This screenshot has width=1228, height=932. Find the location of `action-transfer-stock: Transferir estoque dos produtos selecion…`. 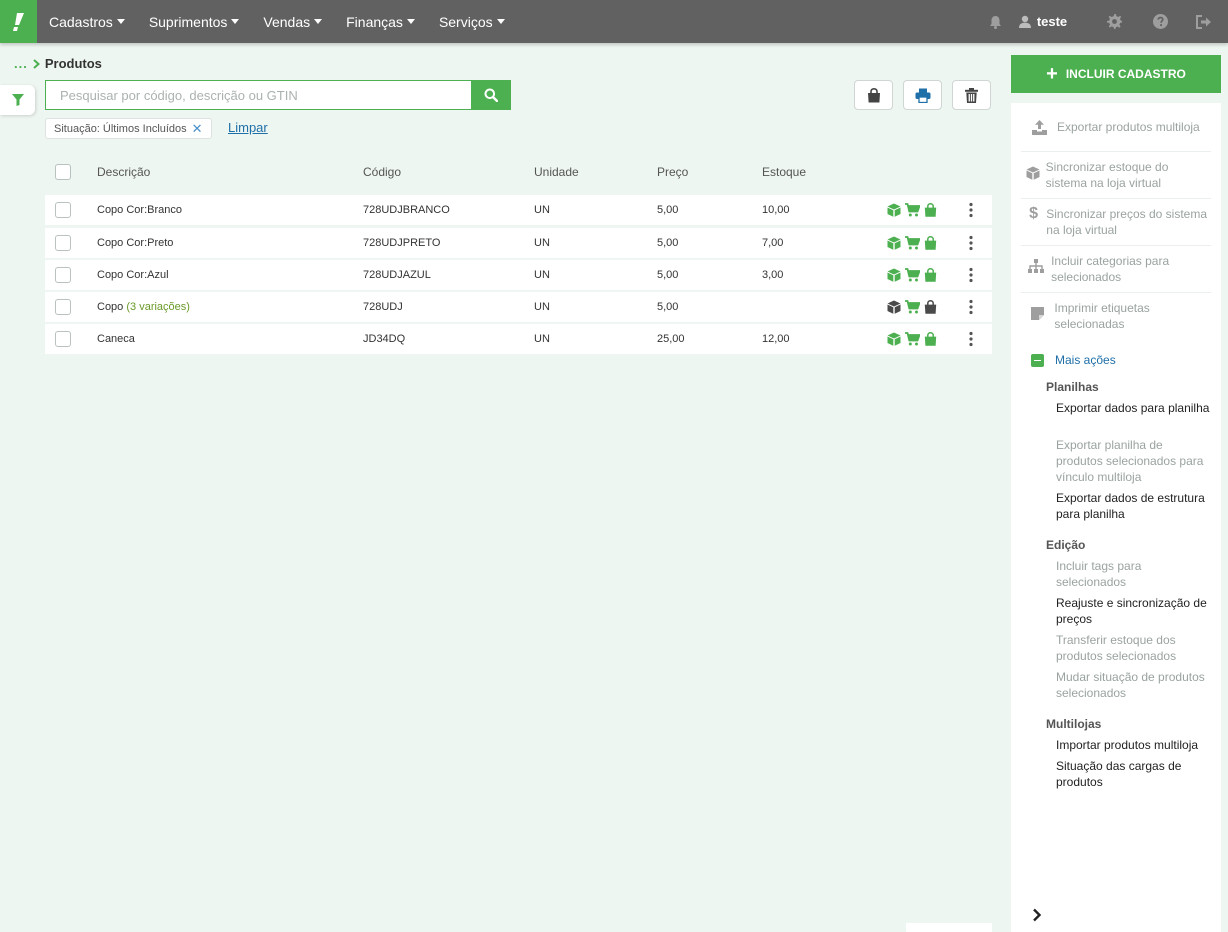

action-transfer-stock: Transferir estoque dos produtos selecion… is located at coordinates (1133, 648).